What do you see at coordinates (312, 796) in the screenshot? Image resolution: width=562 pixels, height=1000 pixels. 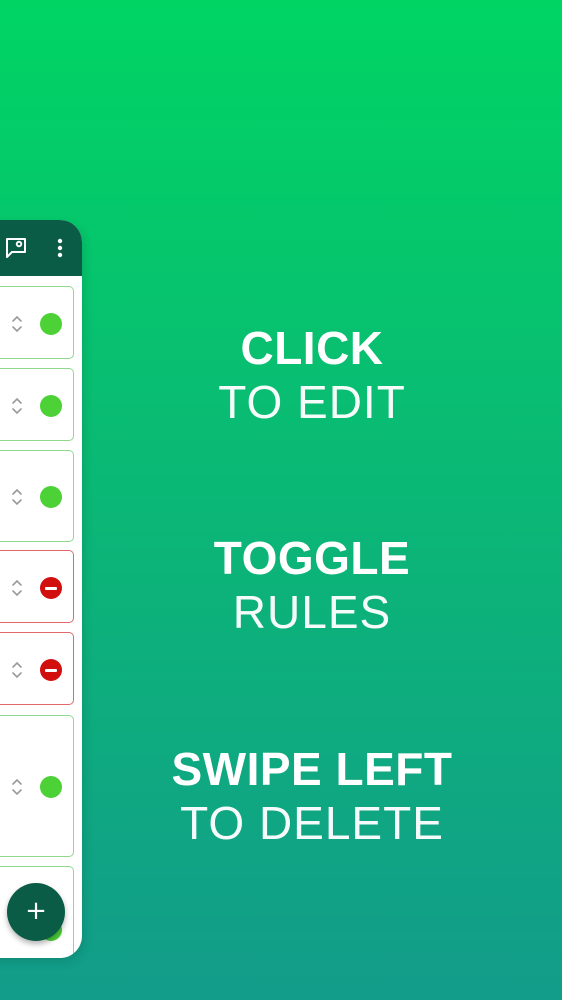 I see `caption-swipe: SWIPE LEFT TO DELETE` at bounding box center [312, 796].